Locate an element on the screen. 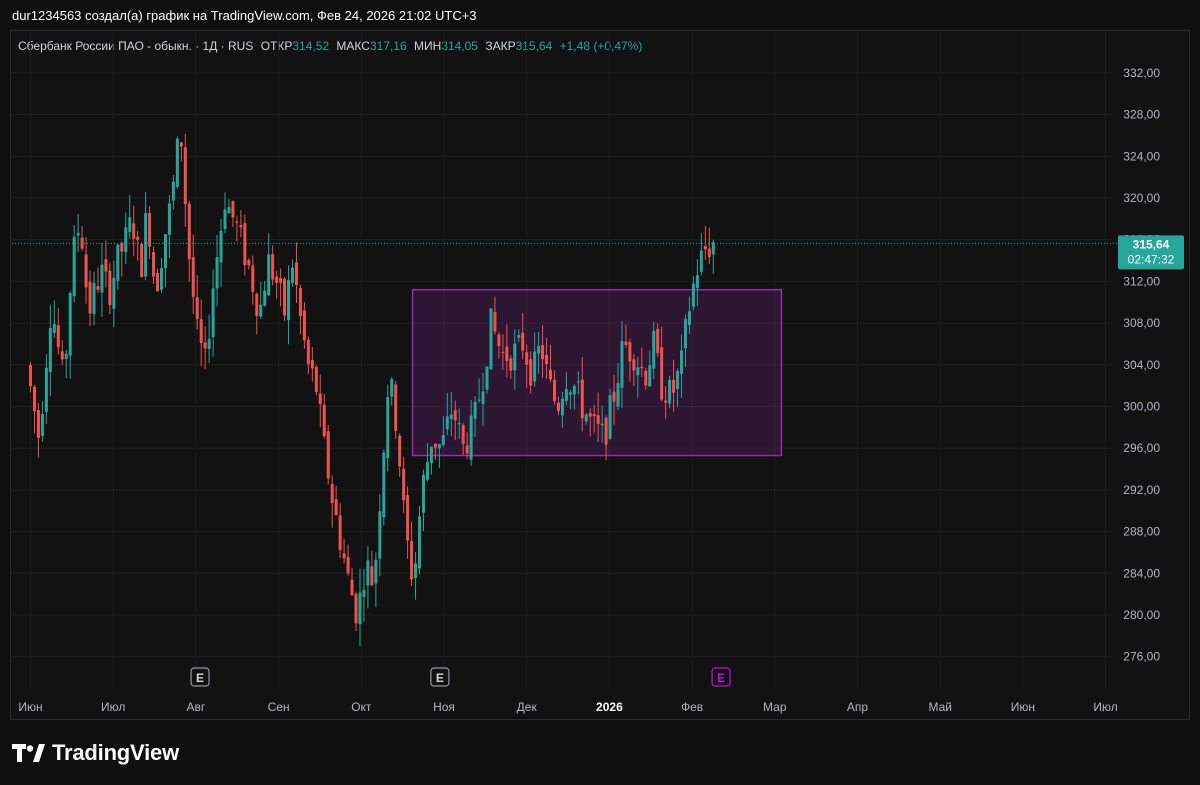 This screenshot has height=785, width=1200. x-tick-label: Дек is located at coordinates (527, 707).